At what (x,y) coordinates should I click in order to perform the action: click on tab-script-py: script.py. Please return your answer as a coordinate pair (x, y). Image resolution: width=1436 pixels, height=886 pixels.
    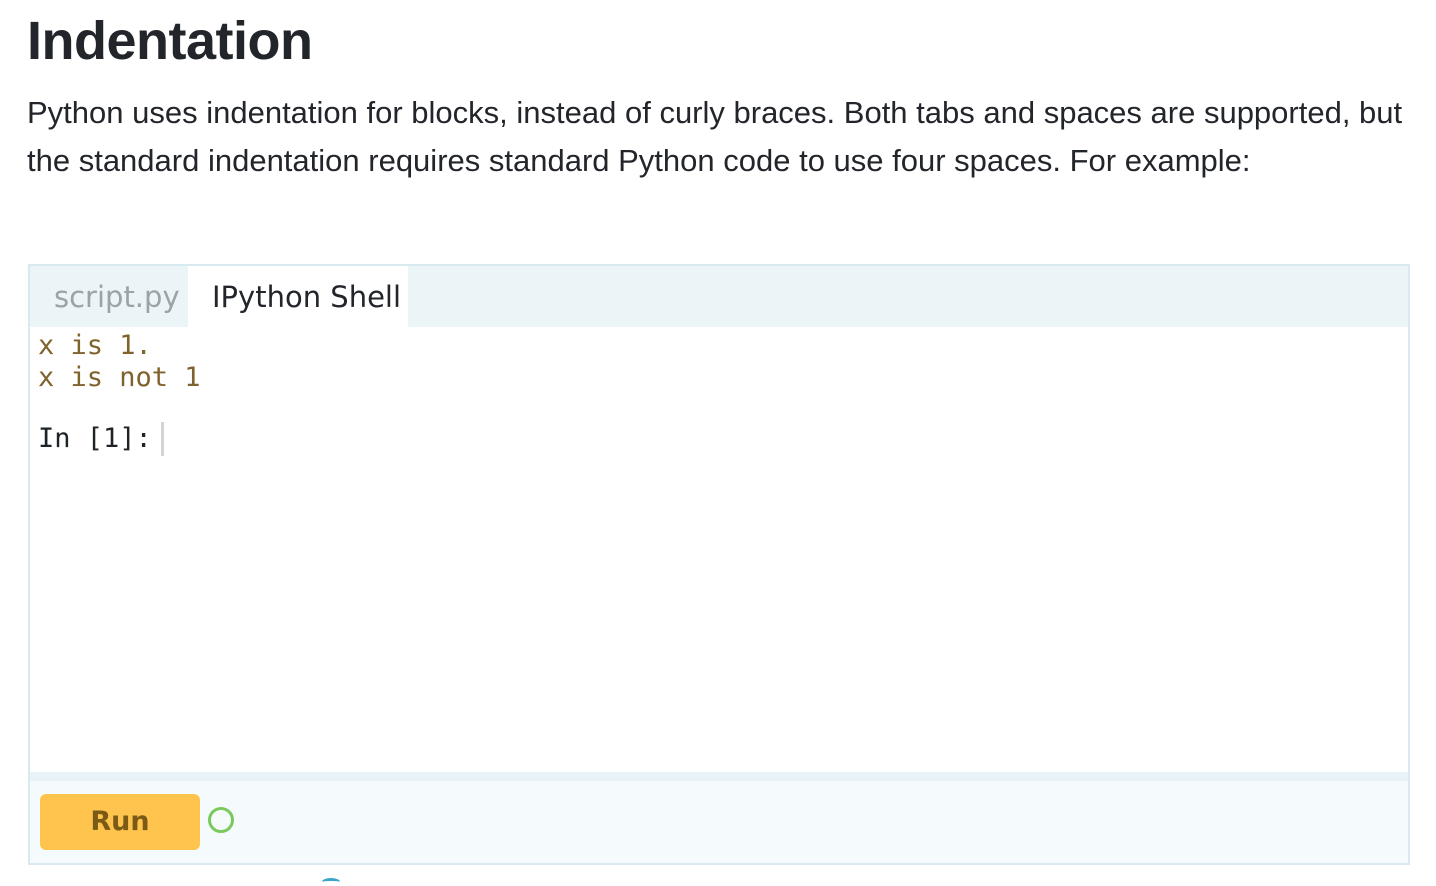
    Looking at the image, I should click on (109, 296).